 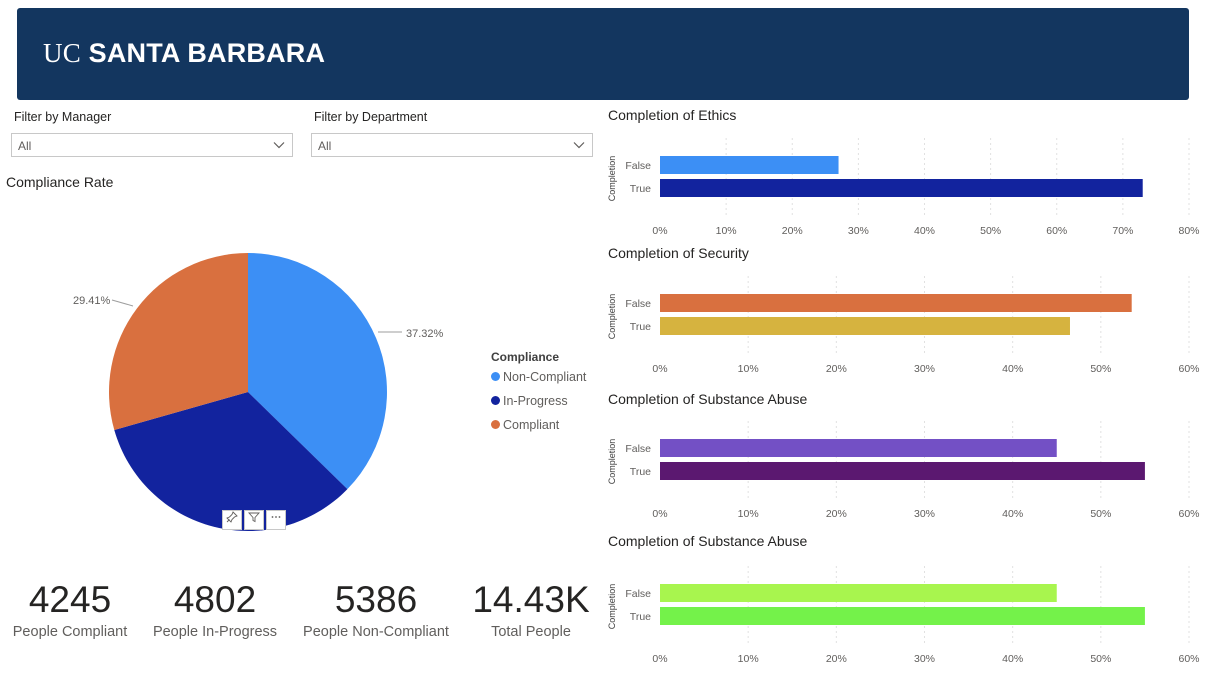 I want to click on legend-item-in-progress: In-Progress, so click(x=529, y=401).